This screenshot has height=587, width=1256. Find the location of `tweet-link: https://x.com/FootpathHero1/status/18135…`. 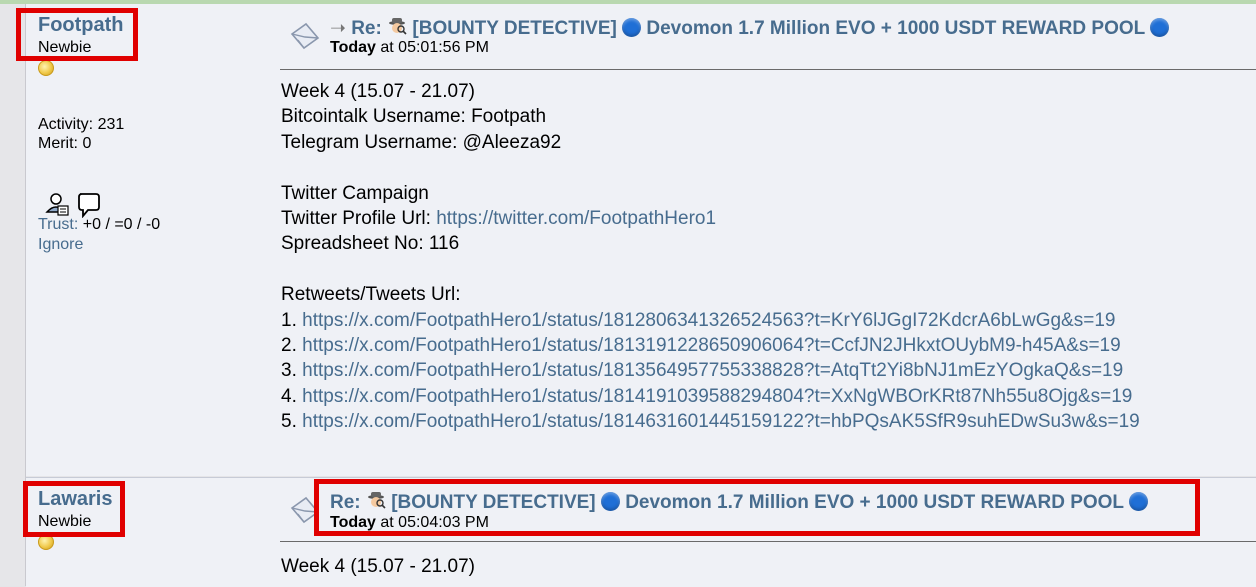

tweet-link: https://x.com/FootpathHero1/status/18135… is located at coordinates (712, 370).